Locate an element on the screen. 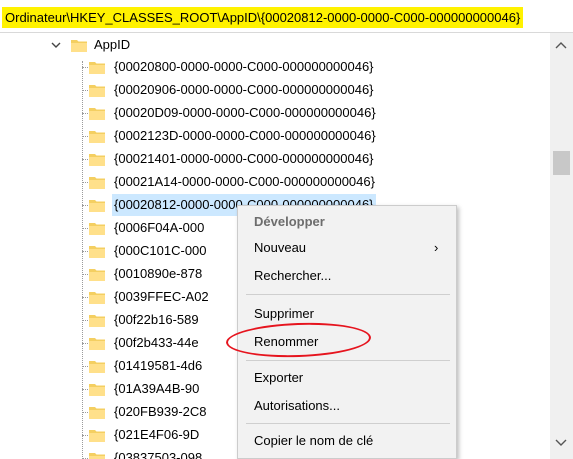 The width and height of the screenshot is (573, 459). tree-item: {00020800-0000-0000-C000-000000000046} is located at coordinates (275, 67).